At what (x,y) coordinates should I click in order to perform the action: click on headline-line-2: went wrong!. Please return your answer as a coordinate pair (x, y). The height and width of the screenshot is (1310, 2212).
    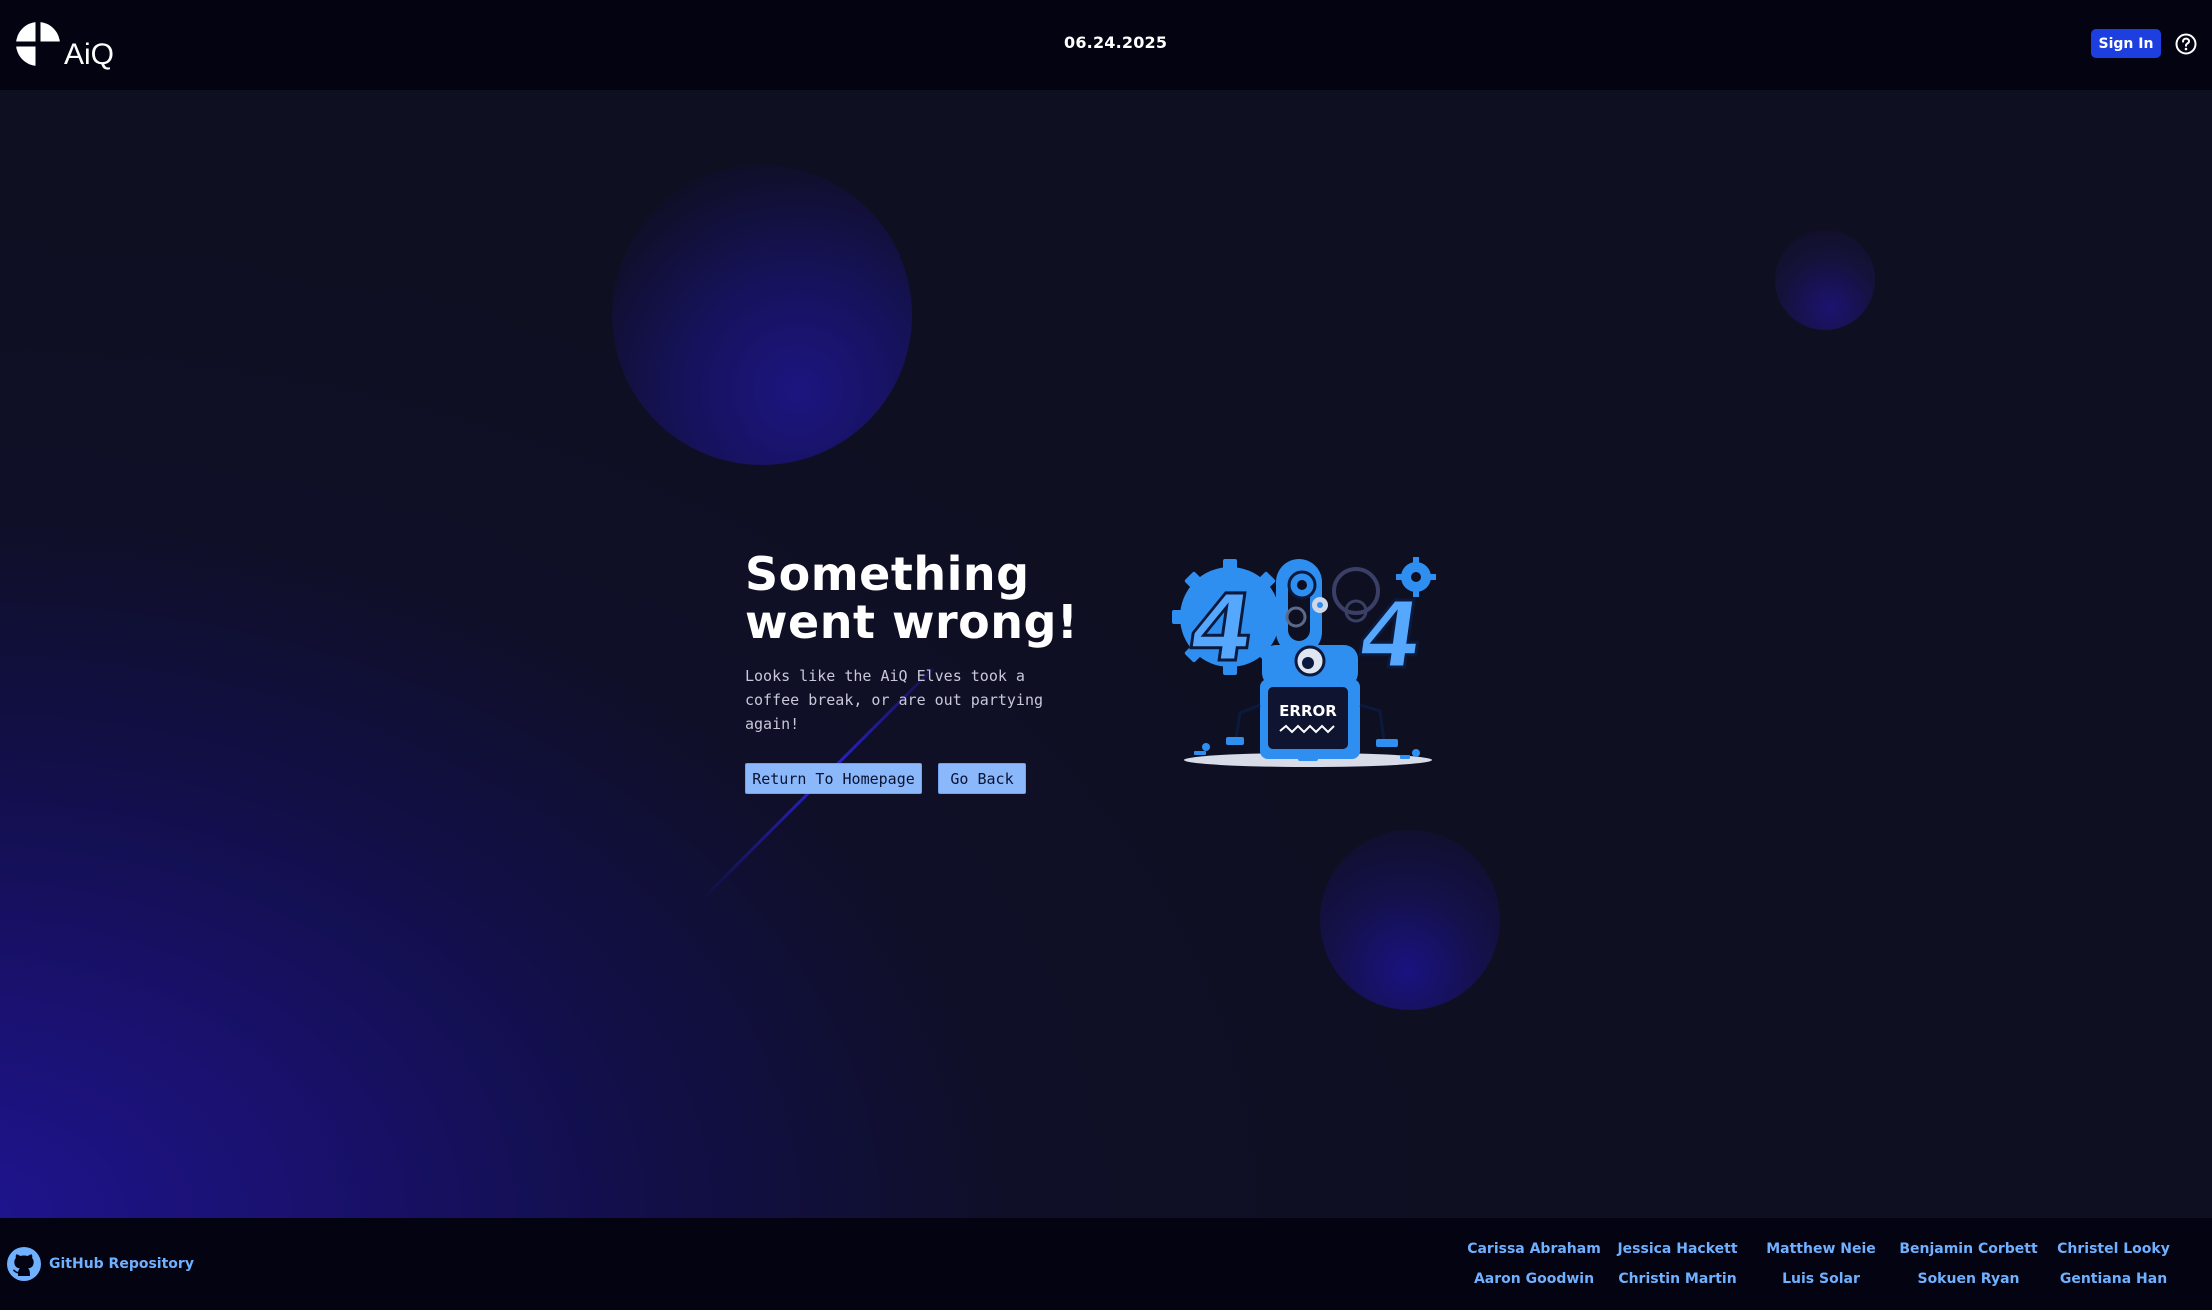
    Looking at the image, I should click on (912, 622).